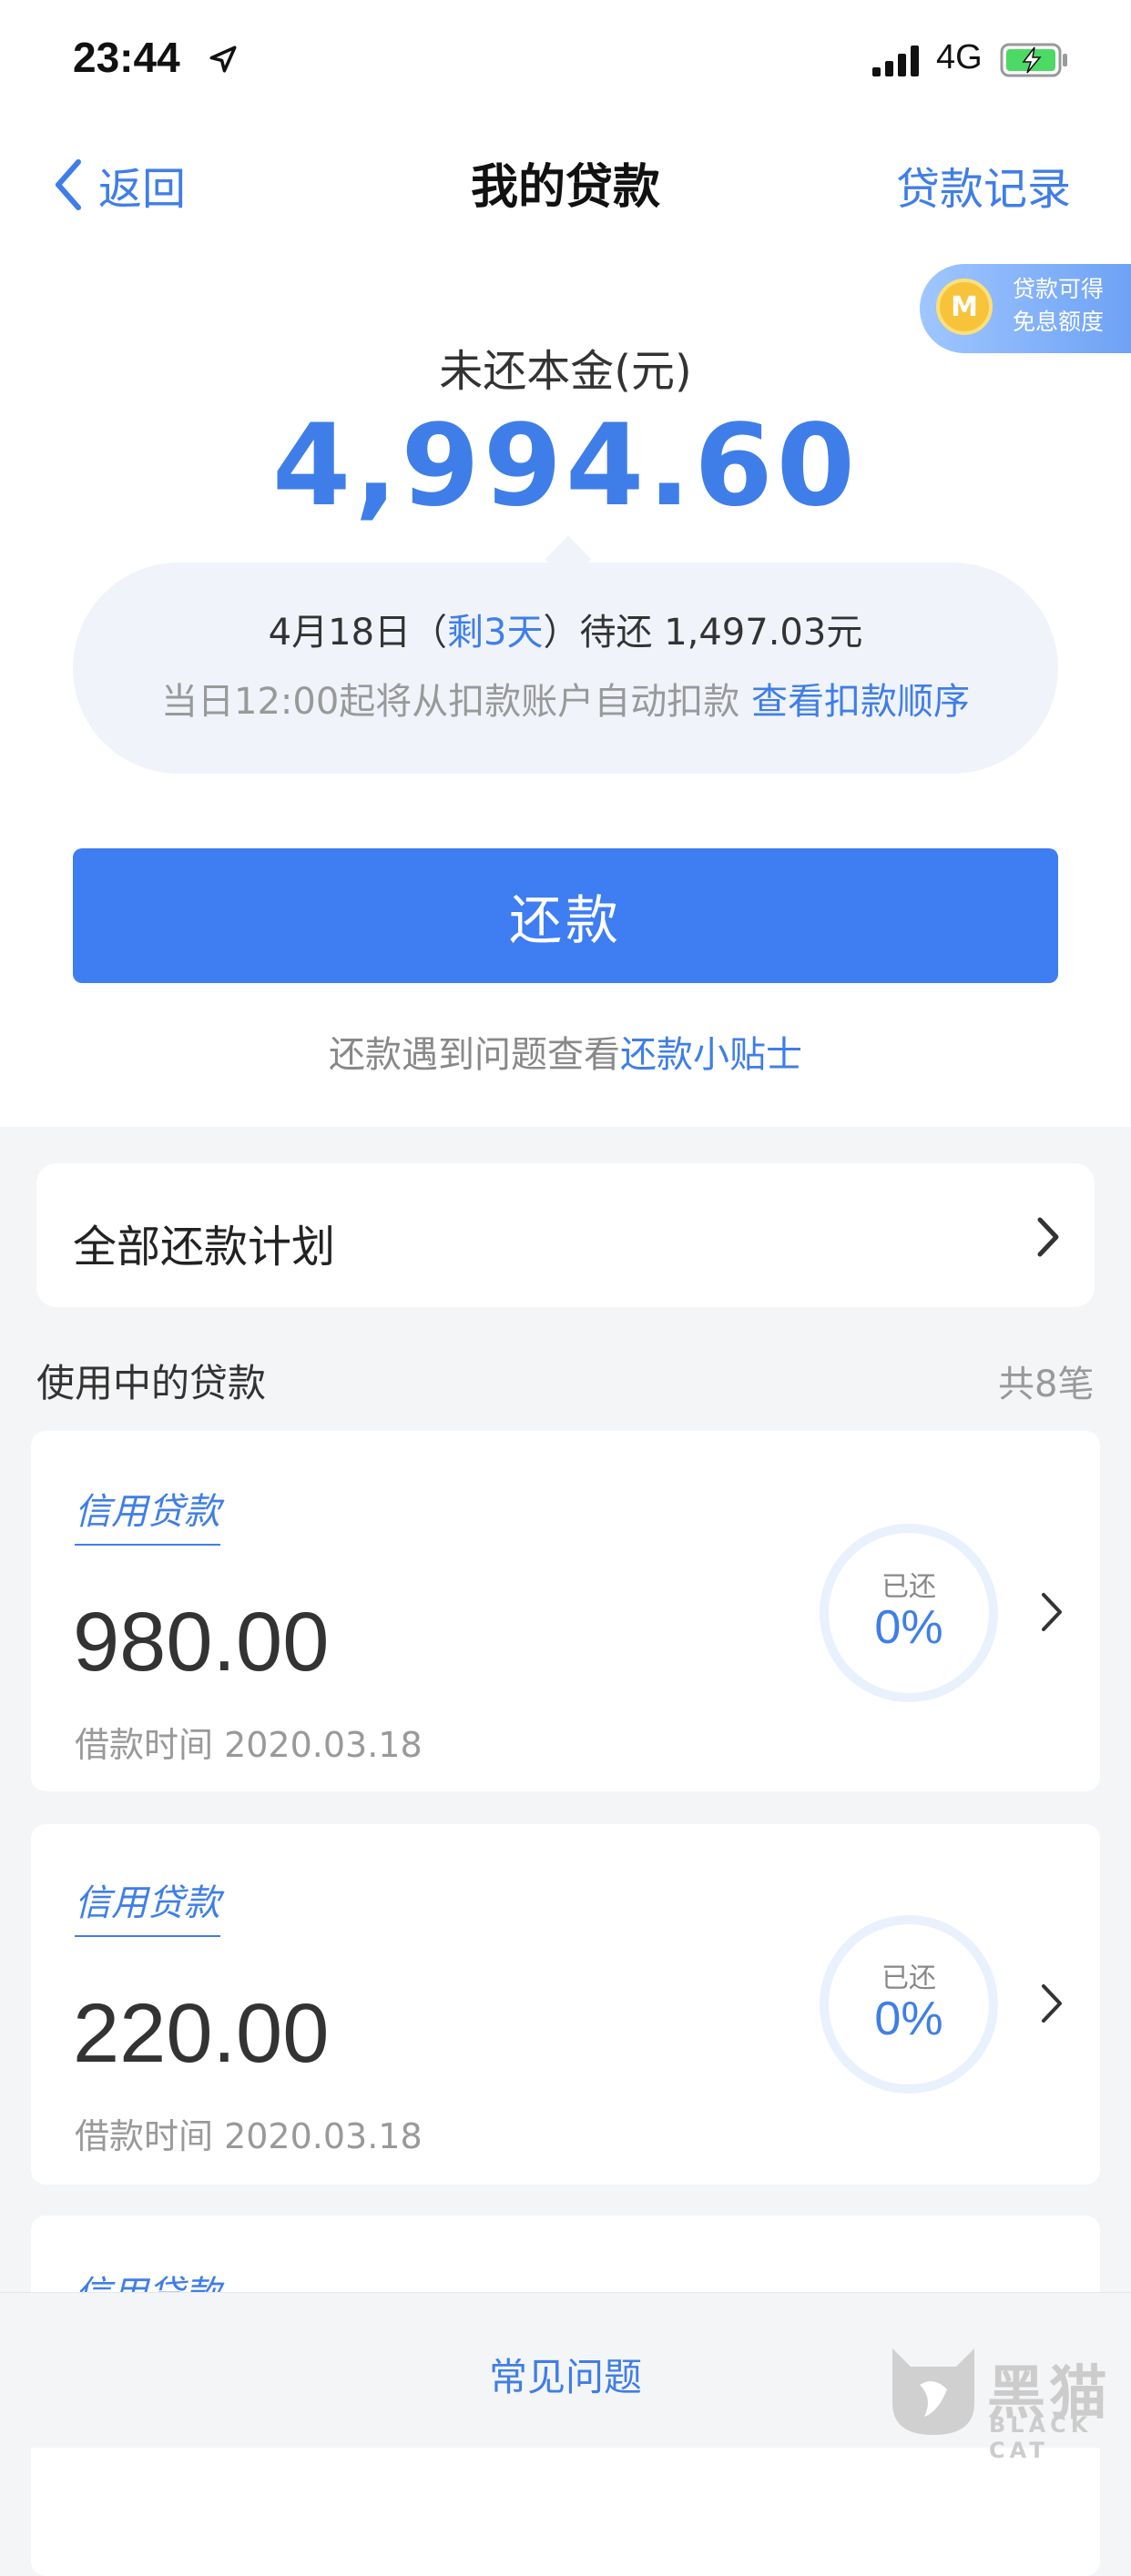  What do you see at coordinates (202, 2033) in the screenshot?
I see `loan-amount: 220.00` at bounding box center [202, 2033].